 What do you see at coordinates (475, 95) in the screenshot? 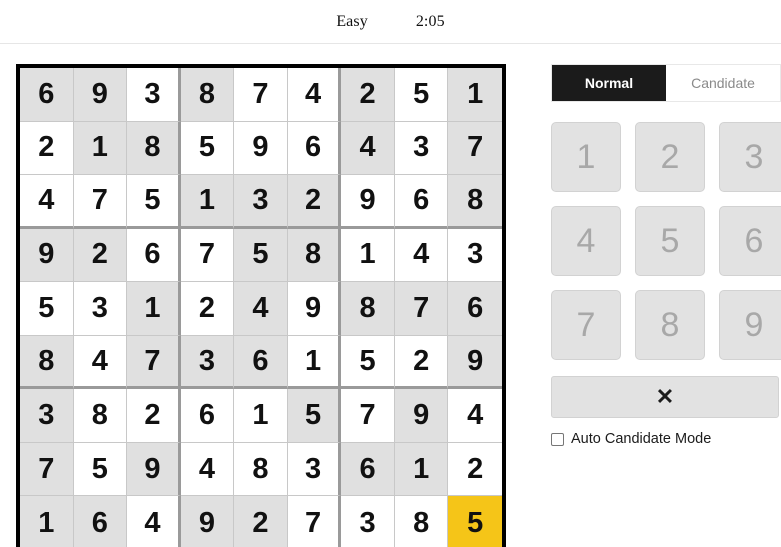
I see `sudoku-cell-r1c9: 1` at bounding box center [475, 95].